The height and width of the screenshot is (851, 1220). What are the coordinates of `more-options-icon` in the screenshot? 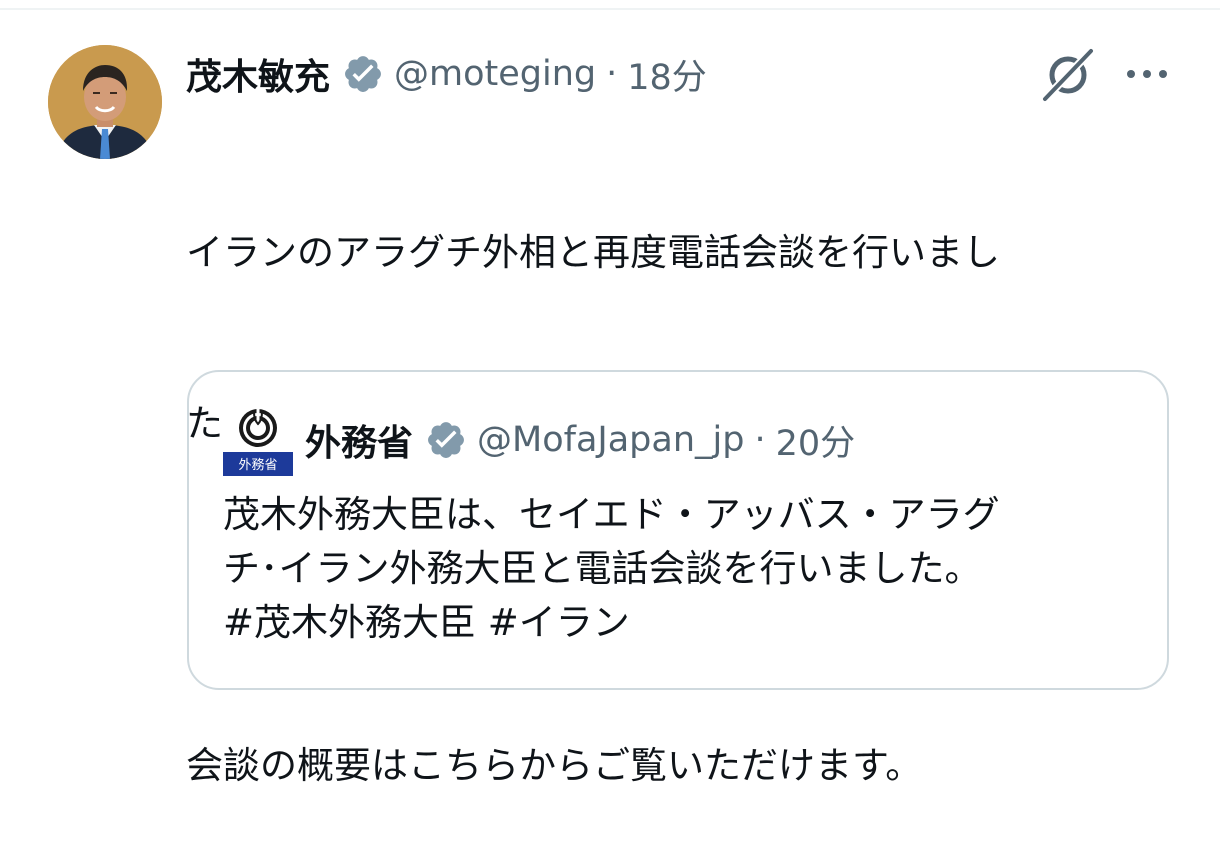 It's located at (1147, 74).